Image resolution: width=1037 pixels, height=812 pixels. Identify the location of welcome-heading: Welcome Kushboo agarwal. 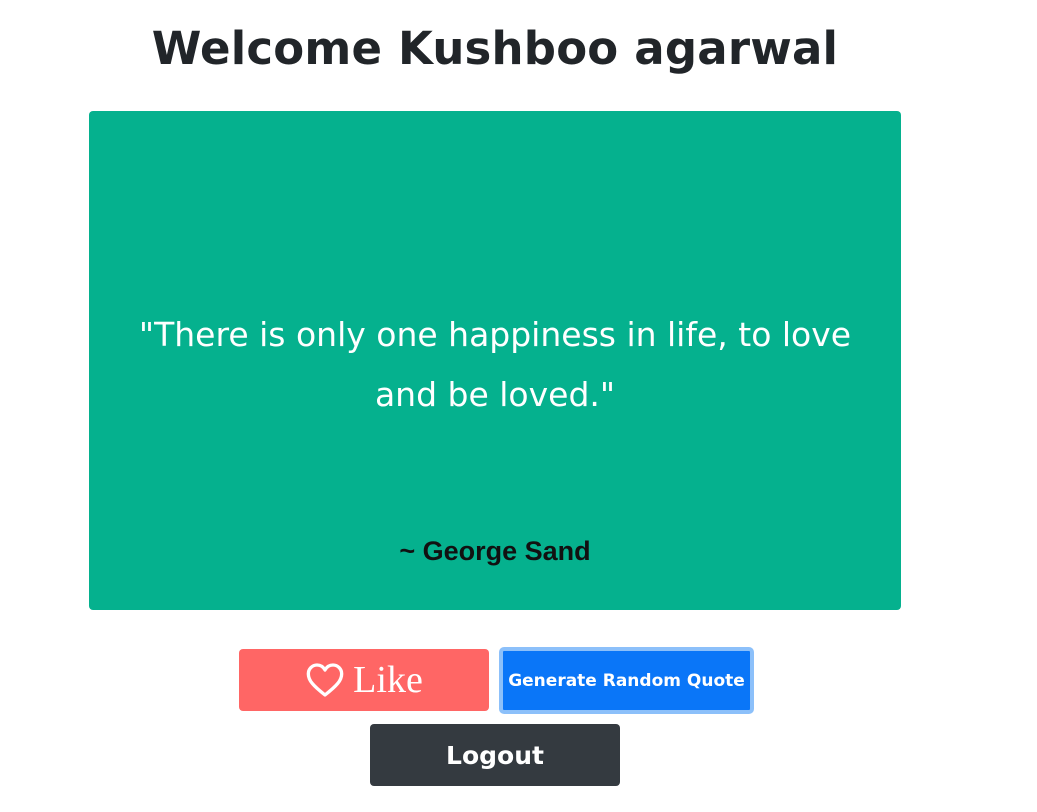
(495, 48).